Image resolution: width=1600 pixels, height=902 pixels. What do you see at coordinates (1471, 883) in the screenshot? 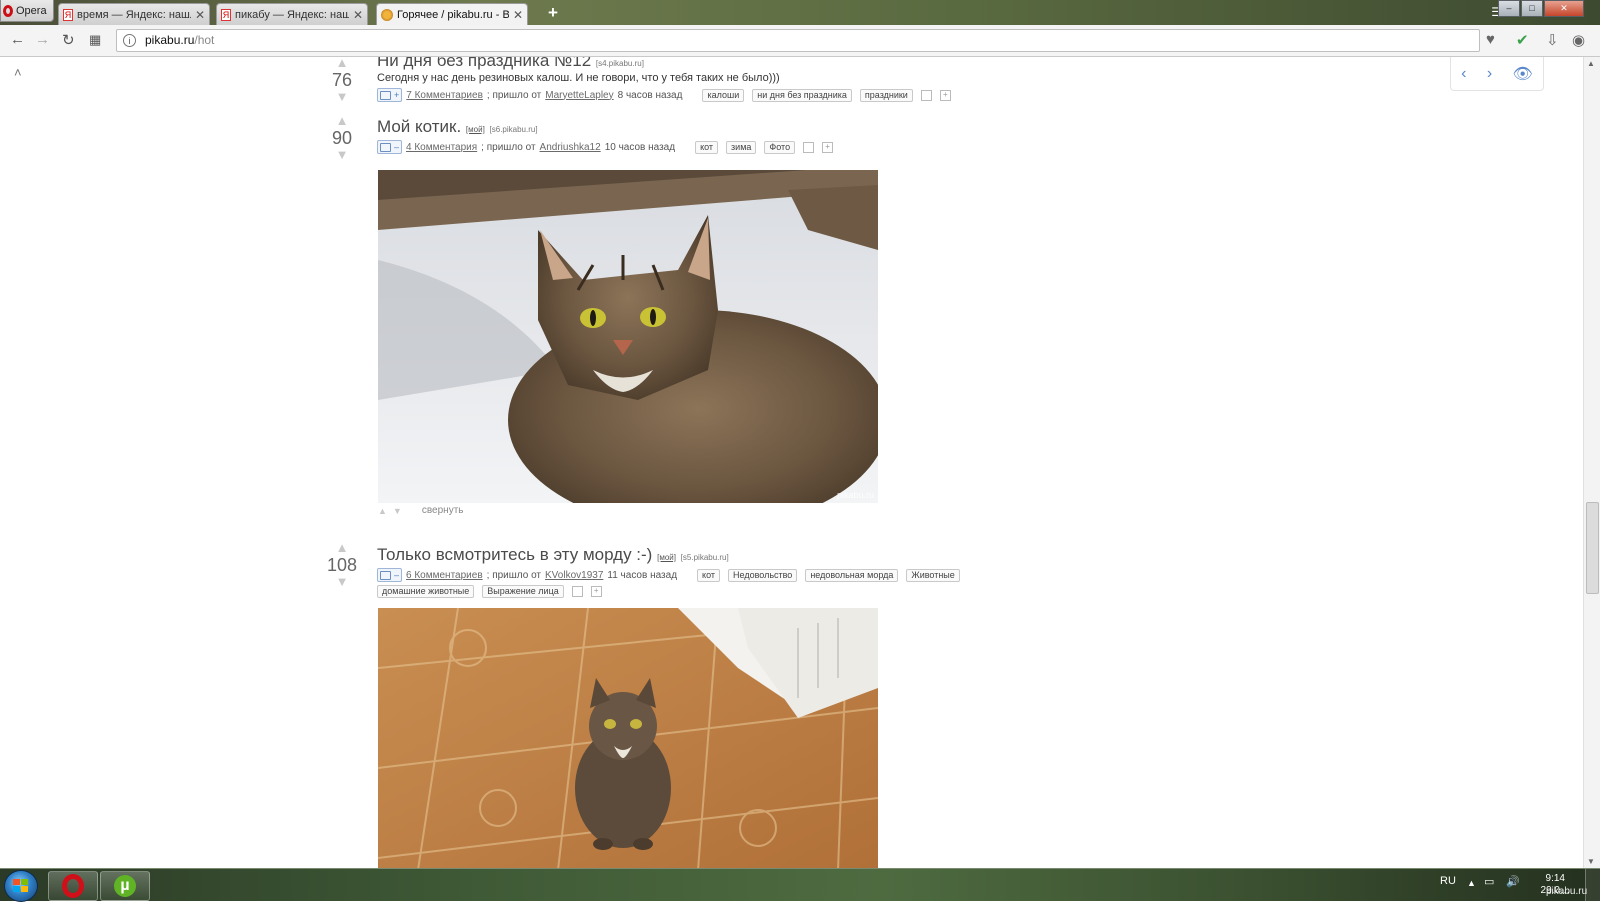
I see `tray-expand-icon: ▲` at bounding box center [1471, 883].